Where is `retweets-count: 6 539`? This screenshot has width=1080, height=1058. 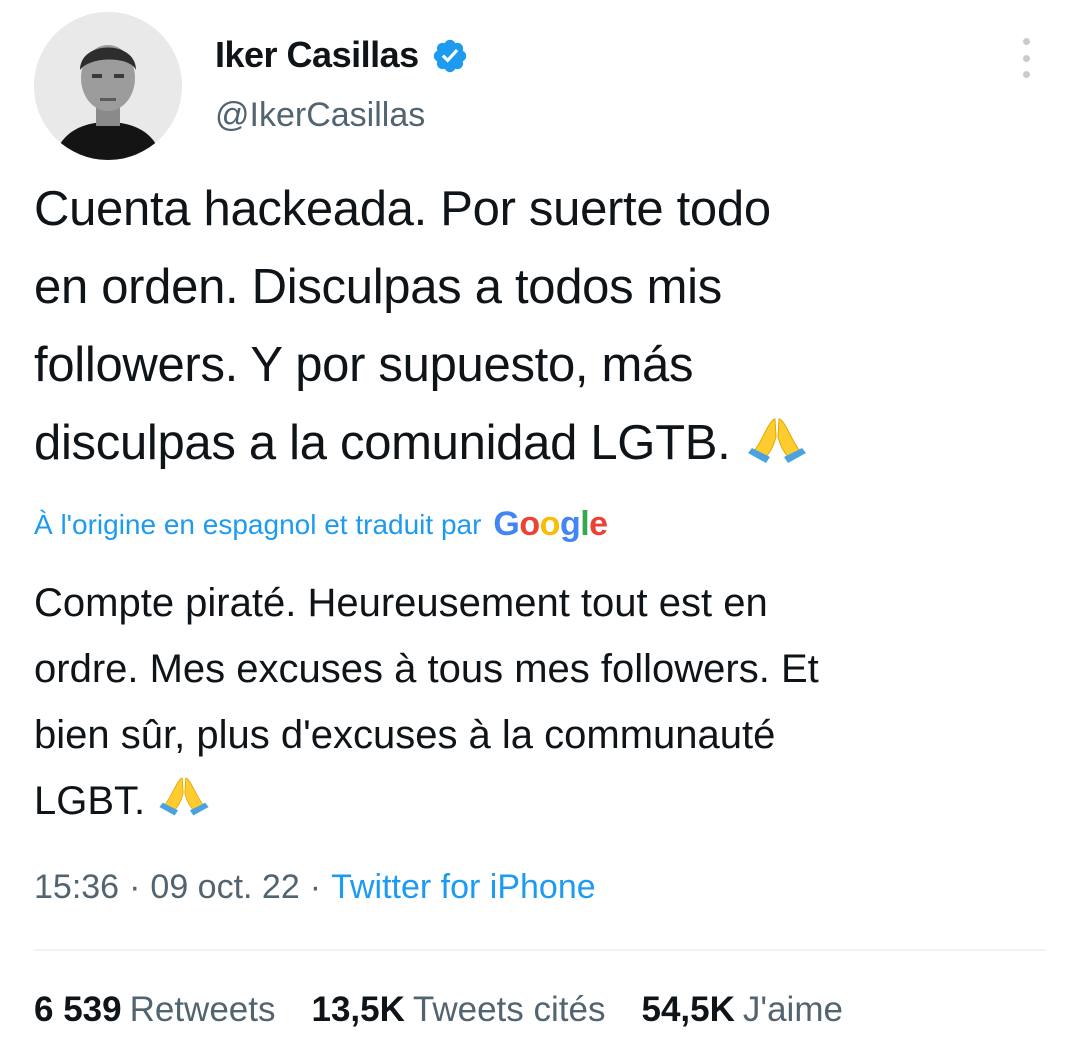
retweets-count: 6 539 is located at coordinates (78, 1009).